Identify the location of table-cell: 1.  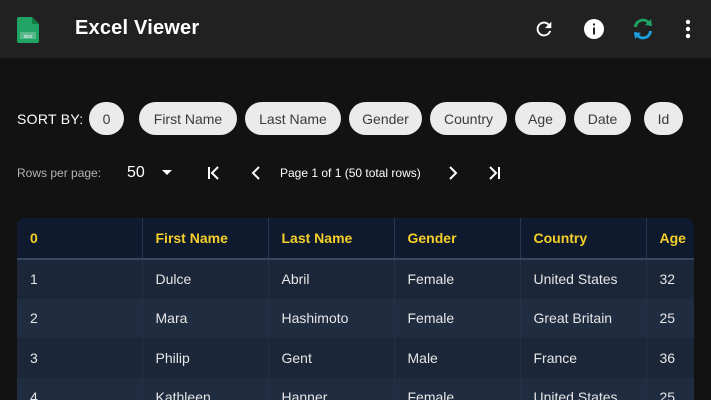
(80, 279).